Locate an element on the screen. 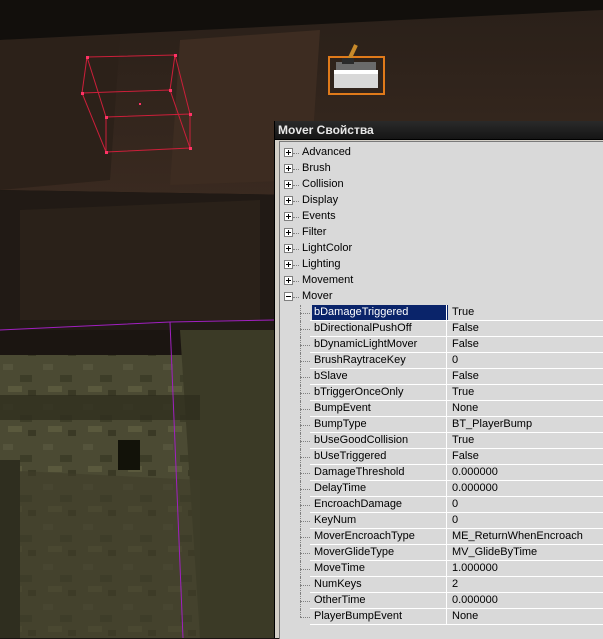 The height and width of the screenshot is (639, 603). property-row: BrushRaytraceKey 0 is located at coordinates (441, 361).